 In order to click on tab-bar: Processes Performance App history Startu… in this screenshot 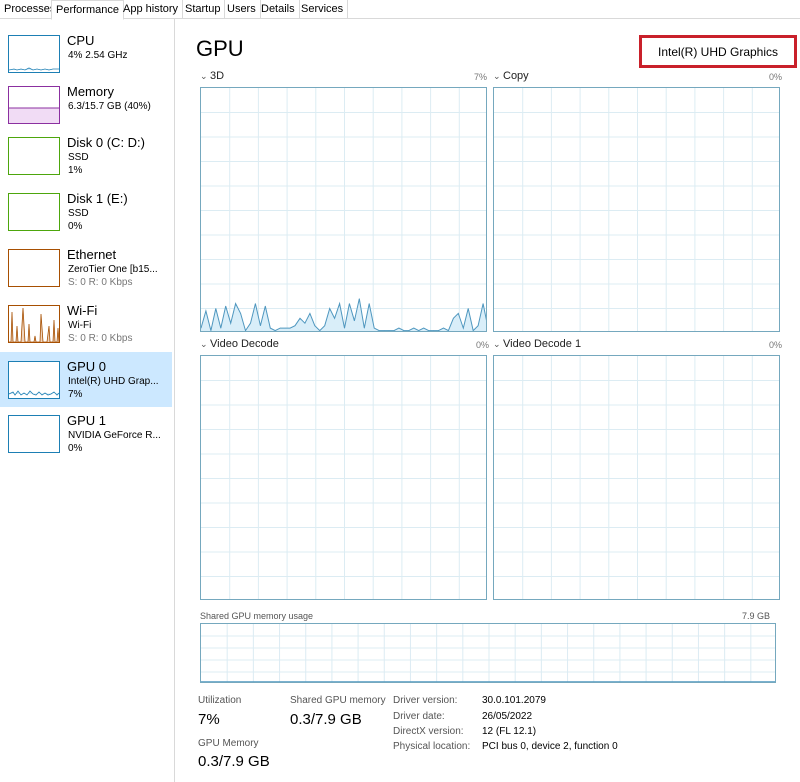, I will do `click(400, 10)`.